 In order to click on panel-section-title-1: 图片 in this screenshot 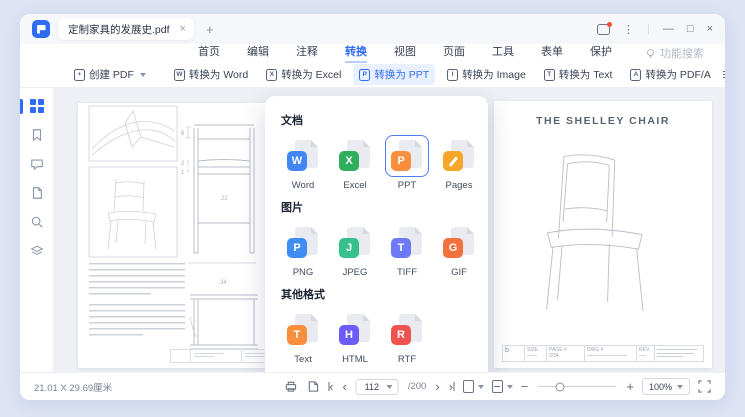, I will do `click(292, 208)`.